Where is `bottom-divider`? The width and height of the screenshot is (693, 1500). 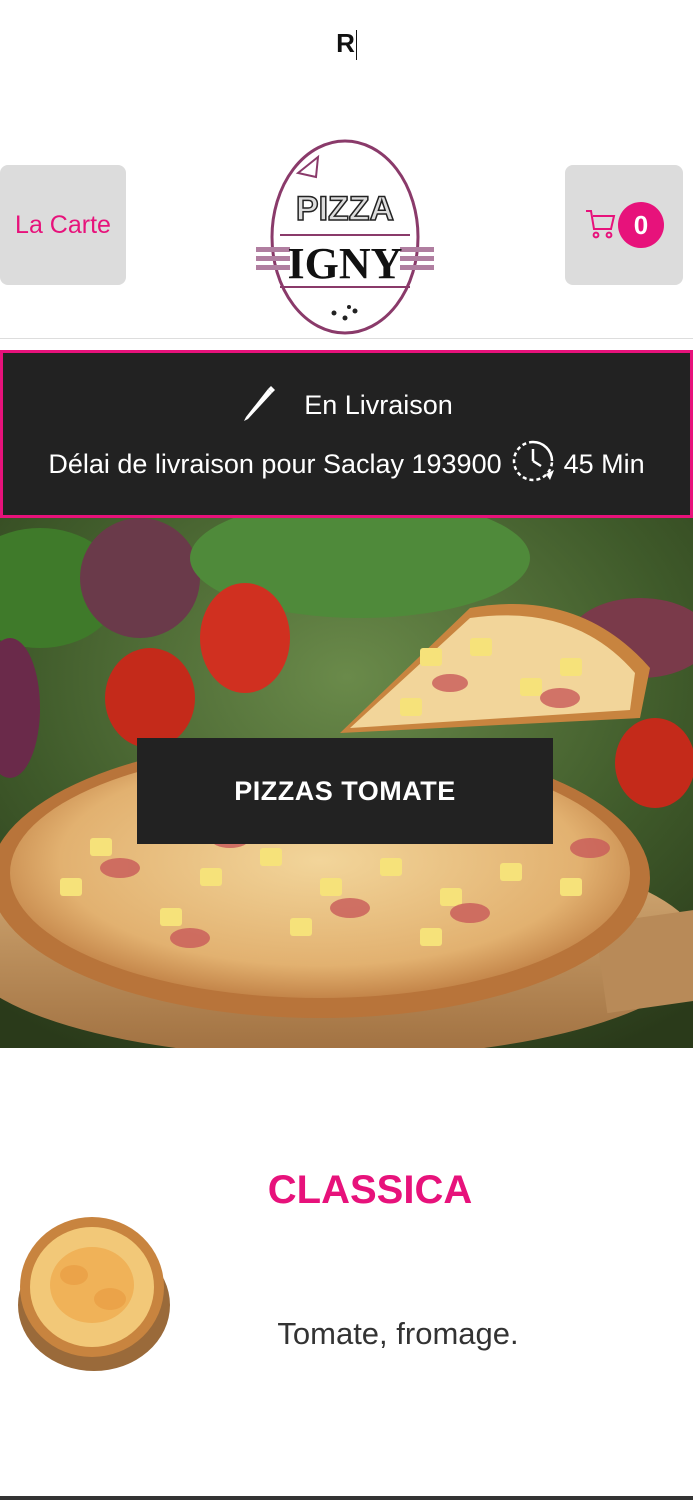 bottom-divider is located at coordinates (346, 1498).